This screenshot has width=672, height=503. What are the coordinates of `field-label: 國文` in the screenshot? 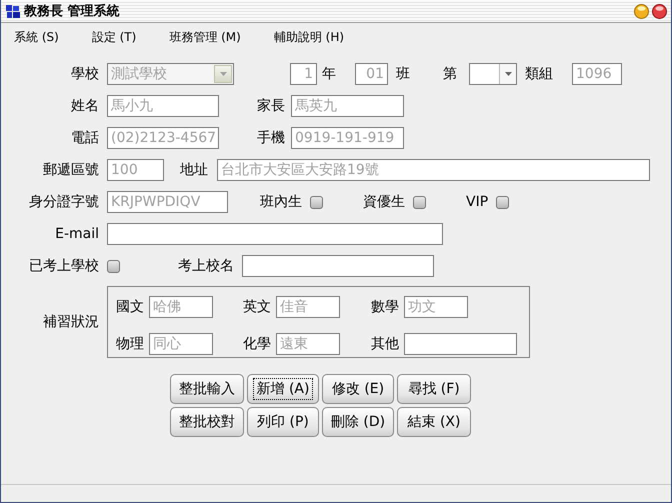 It's located at (130, 307).